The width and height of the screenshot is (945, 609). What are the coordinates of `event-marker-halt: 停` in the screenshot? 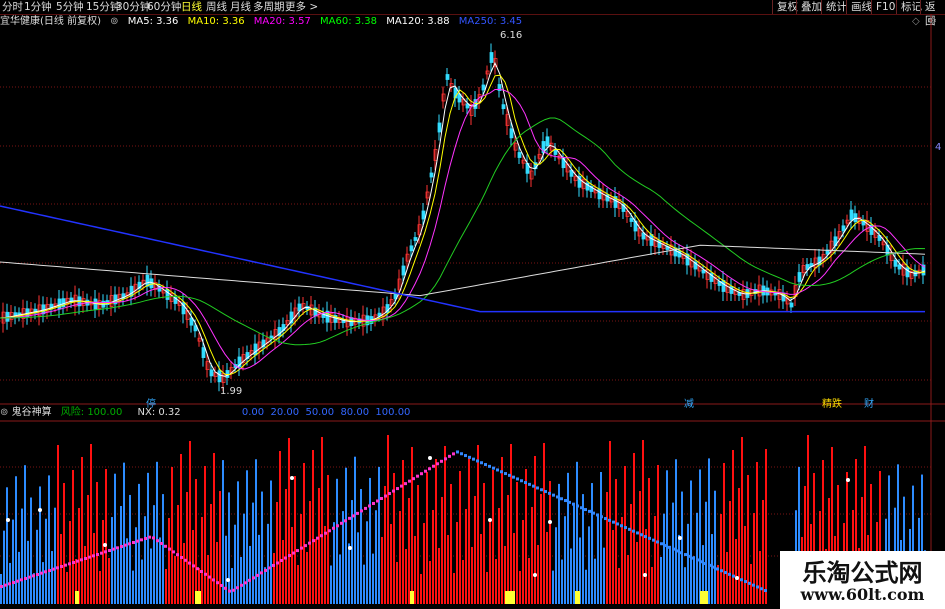 It's located at (151, 402).